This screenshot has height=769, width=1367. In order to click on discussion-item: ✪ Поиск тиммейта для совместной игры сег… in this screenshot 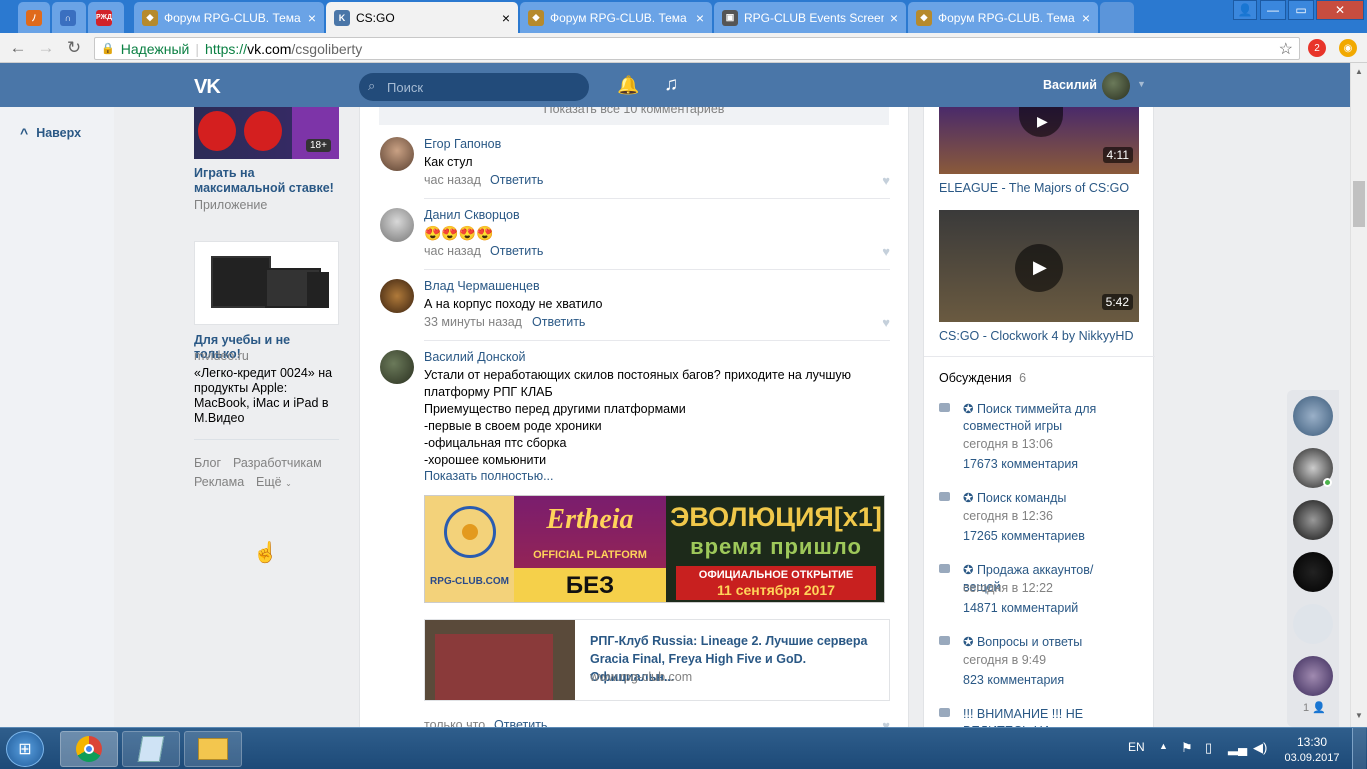, I will do `click(1034, 441)`.